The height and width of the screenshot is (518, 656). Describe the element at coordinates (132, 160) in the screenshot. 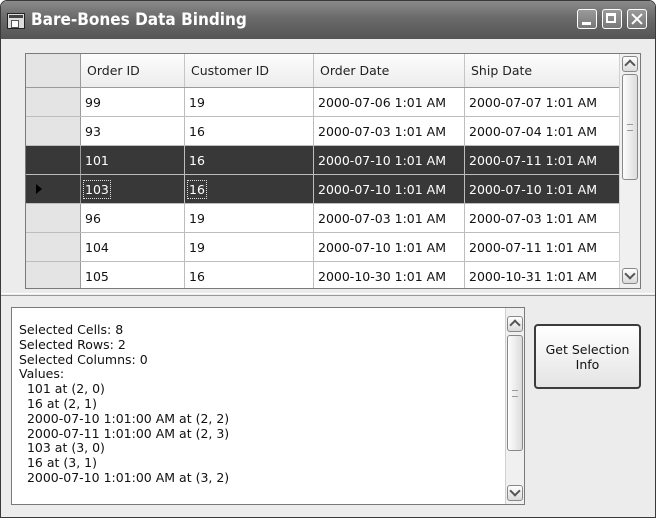

I see `cell-order-id: 101` at that location.